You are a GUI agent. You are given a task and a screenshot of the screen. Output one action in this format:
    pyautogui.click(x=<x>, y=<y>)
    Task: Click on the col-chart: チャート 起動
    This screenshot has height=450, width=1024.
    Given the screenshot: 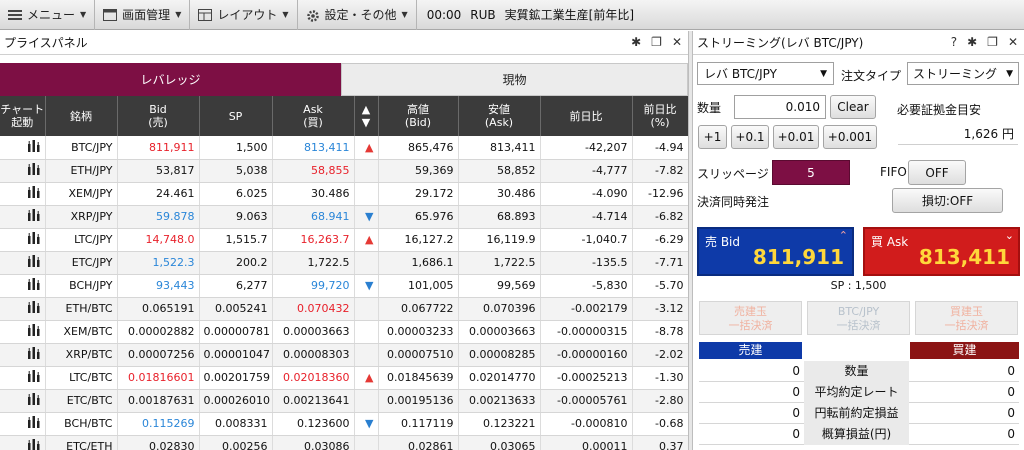 What is the action you would take?
    pyautogui.click(x=23, y=116)
    